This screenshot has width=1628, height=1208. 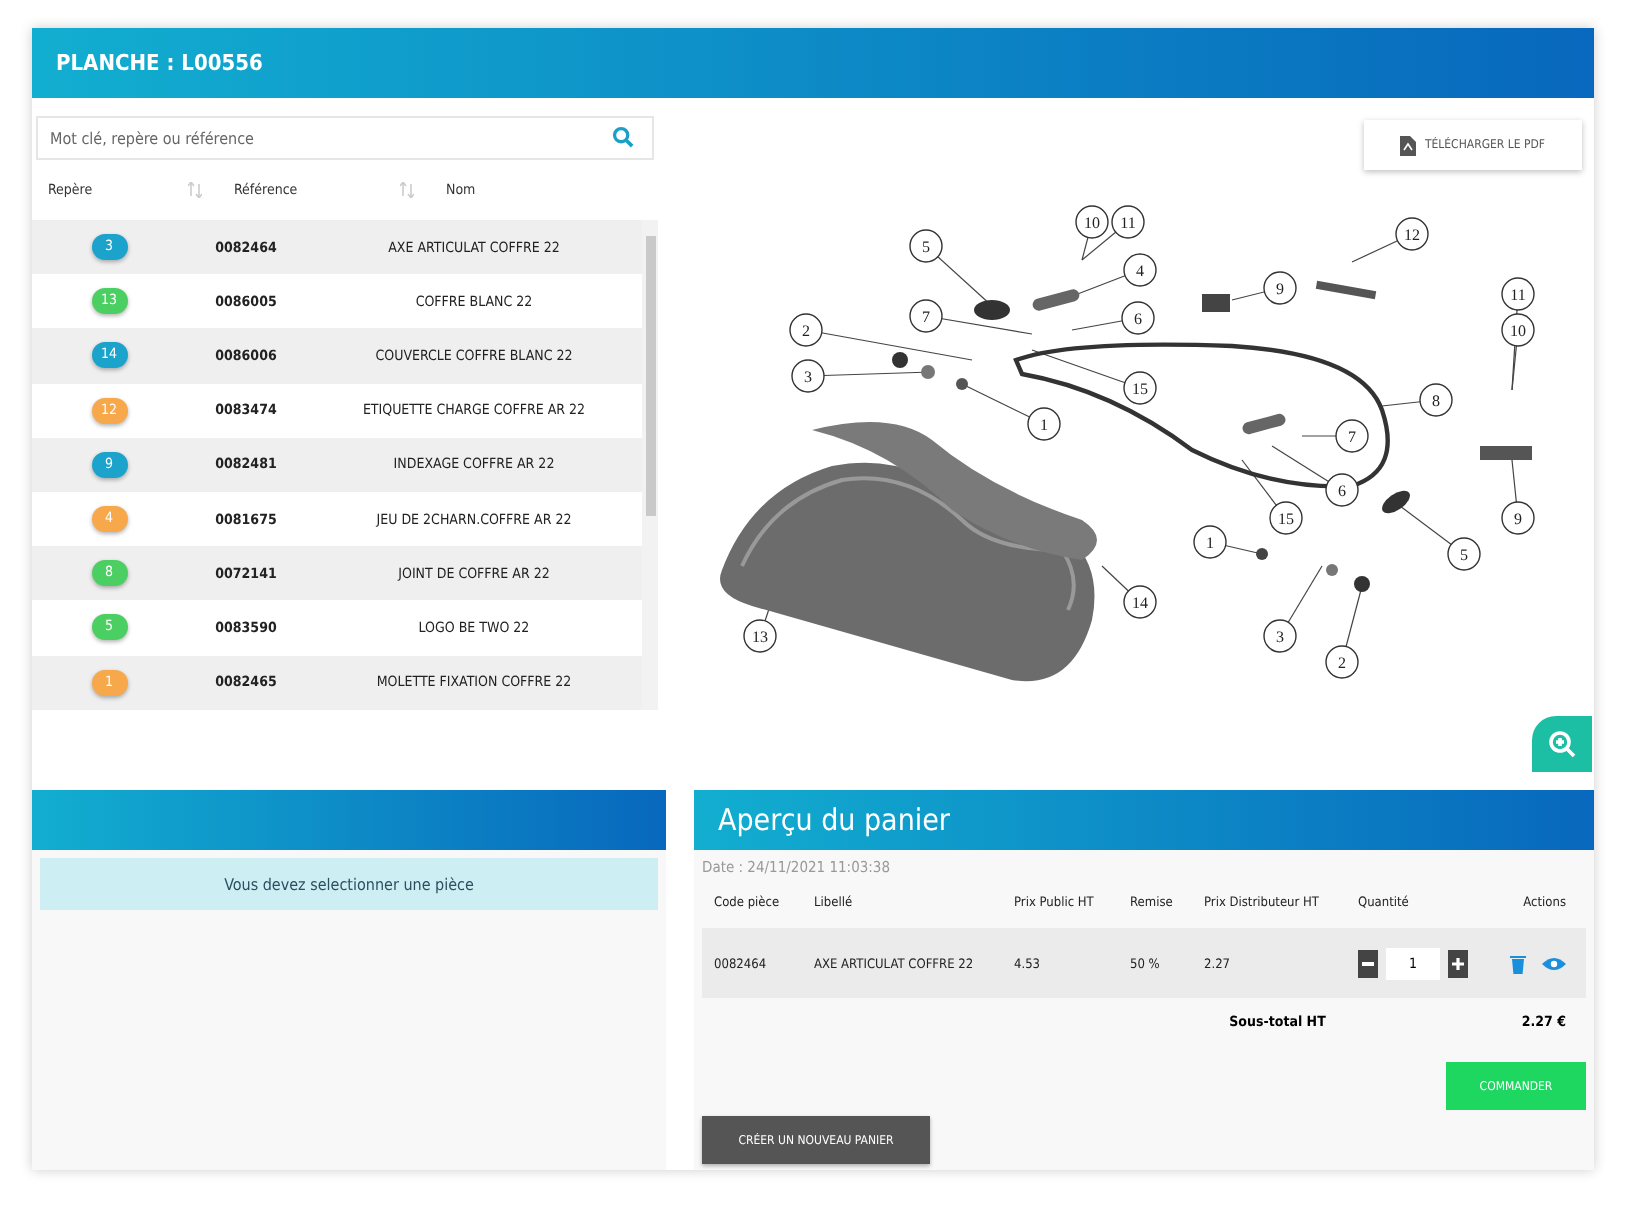 I want to click on search-field: Mot clé, repère ou référence, so click(x=345, y=138).